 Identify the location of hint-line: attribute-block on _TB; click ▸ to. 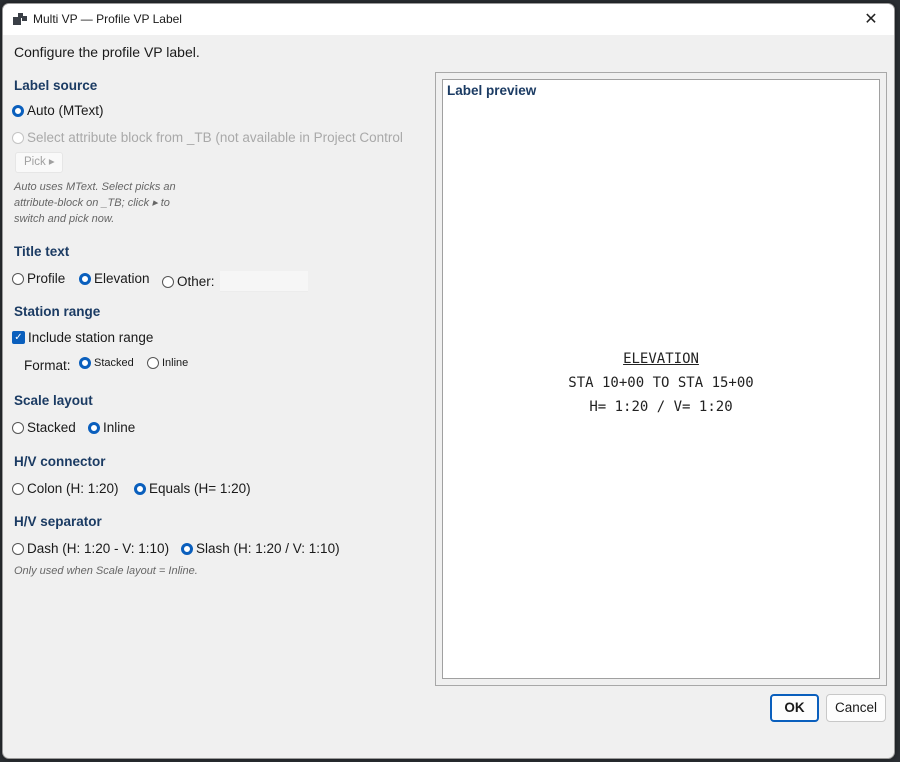
(92, 203).